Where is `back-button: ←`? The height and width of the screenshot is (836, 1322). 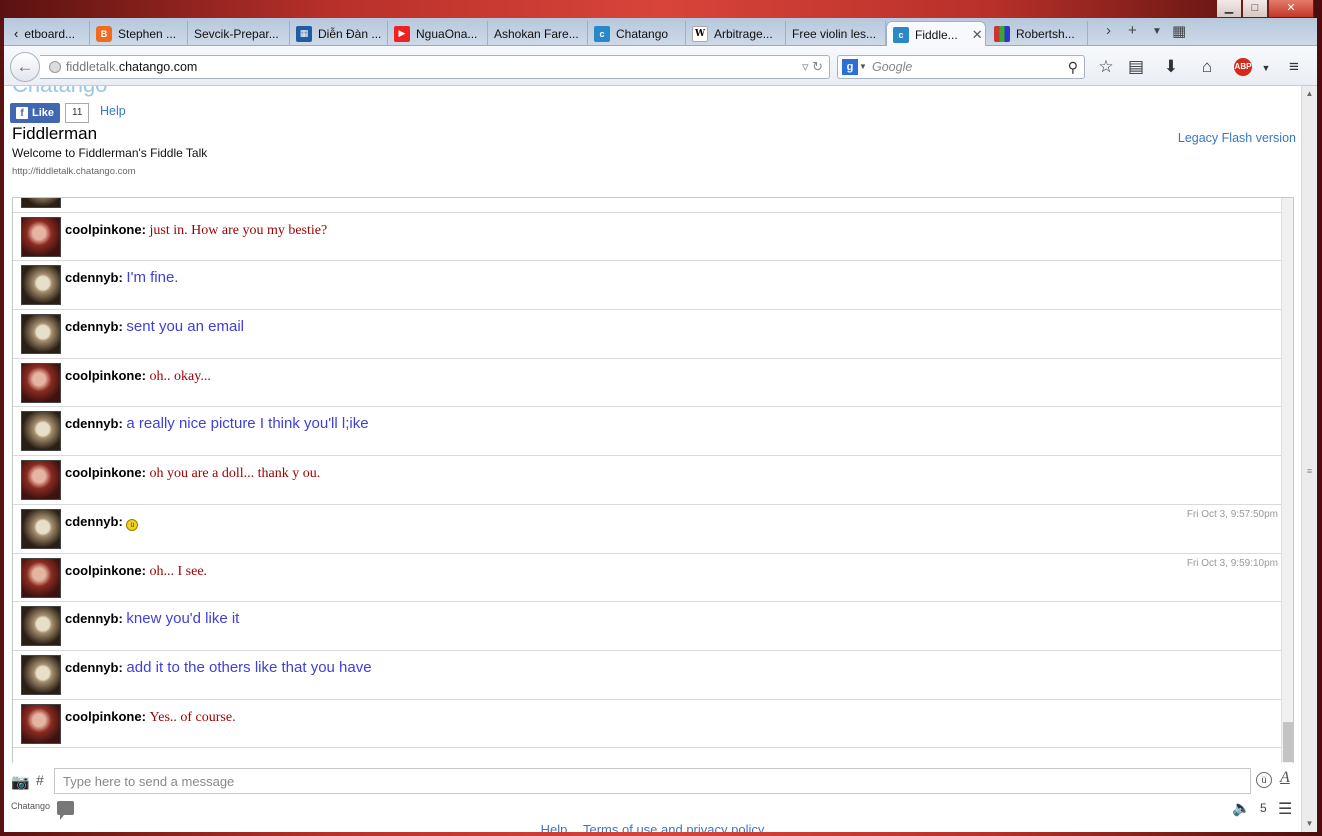 back-button: ← is located at coordinates (25, 67).